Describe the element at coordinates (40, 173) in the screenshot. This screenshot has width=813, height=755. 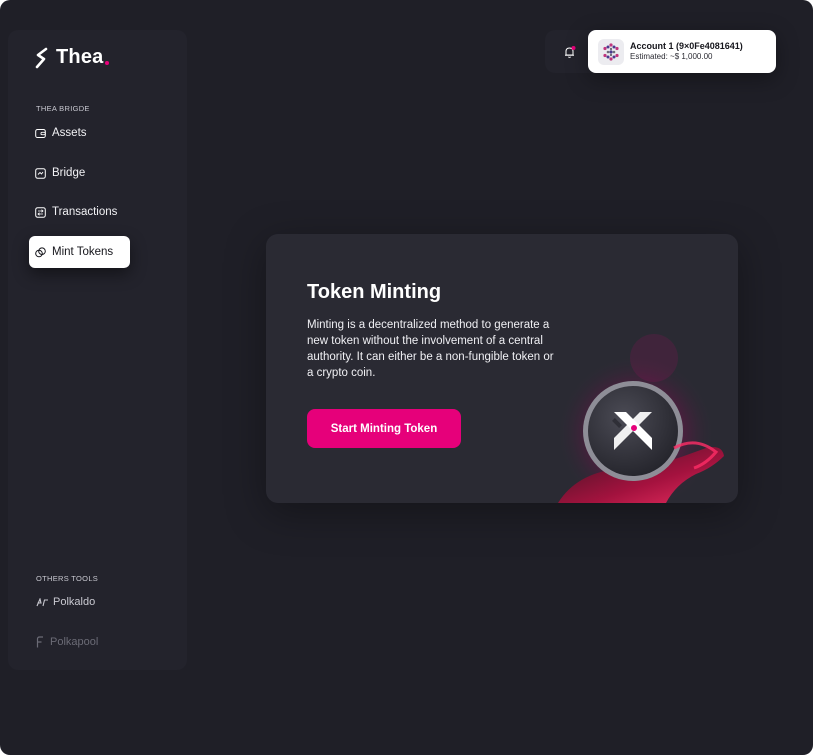
I see `bridge-icon` at that location.